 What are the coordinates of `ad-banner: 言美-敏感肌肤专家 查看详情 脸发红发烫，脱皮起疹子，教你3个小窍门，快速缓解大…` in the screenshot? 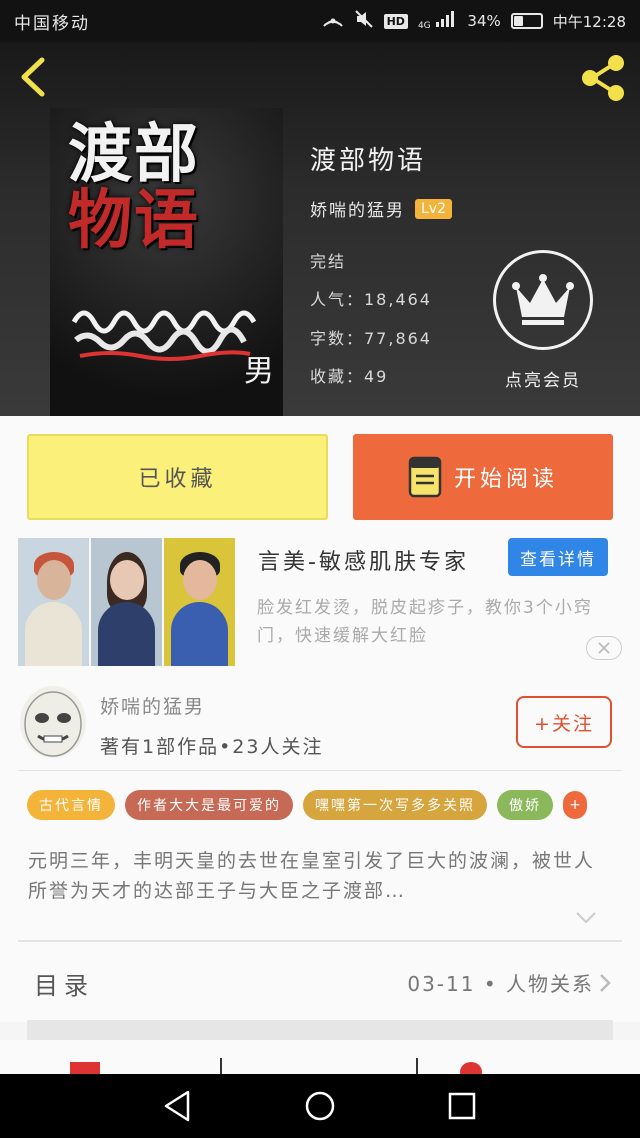 It's located at (320, 603).